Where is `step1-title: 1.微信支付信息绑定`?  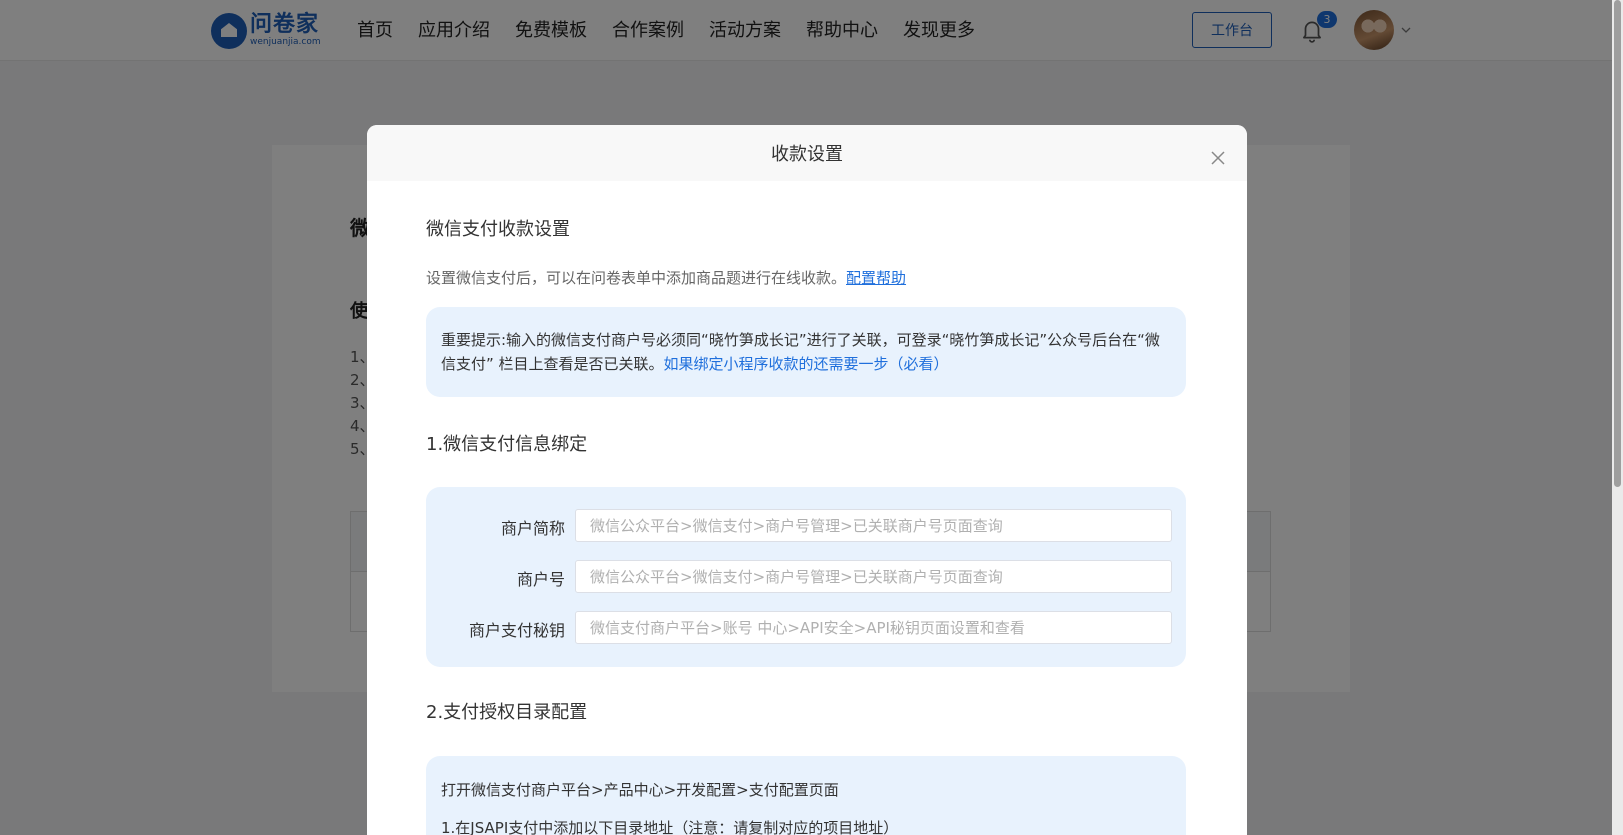 step1-title: 1.微信支付信息绑定 is located at coordinates (507, 444).